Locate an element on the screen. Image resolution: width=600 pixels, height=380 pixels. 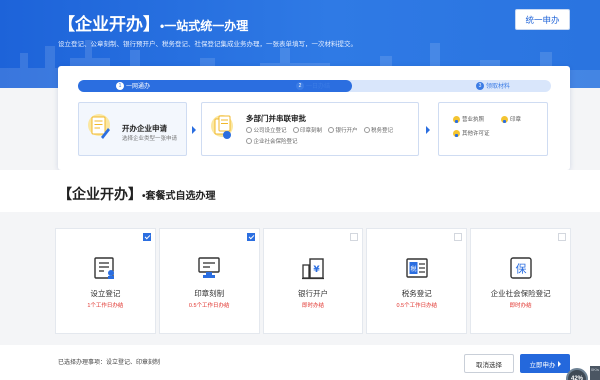
tax-icon: 税 is located at coordinates (417, 268).